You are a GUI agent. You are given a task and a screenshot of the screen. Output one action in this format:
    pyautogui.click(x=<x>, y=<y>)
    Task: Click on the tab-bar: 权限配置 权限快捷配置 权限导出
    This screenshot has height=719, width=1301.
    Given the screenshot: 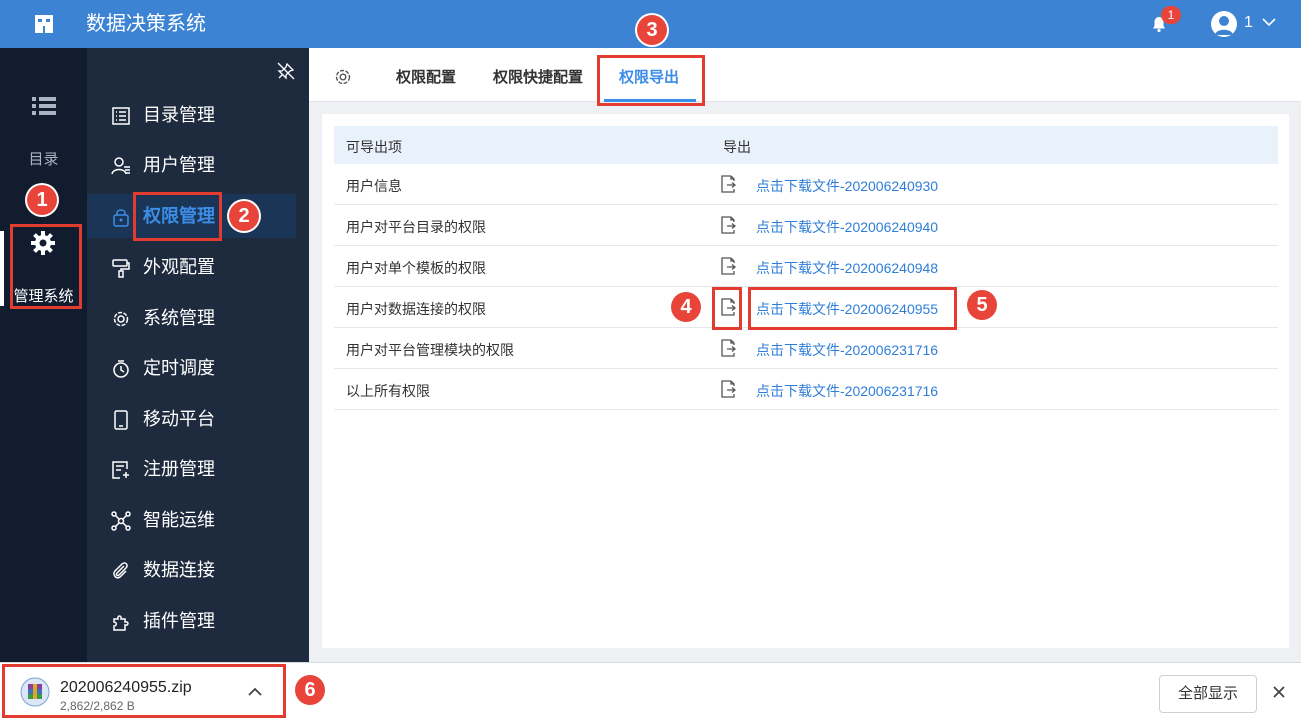 What is the action you would take?
    pyautogui.click(x=805, y=75)
    